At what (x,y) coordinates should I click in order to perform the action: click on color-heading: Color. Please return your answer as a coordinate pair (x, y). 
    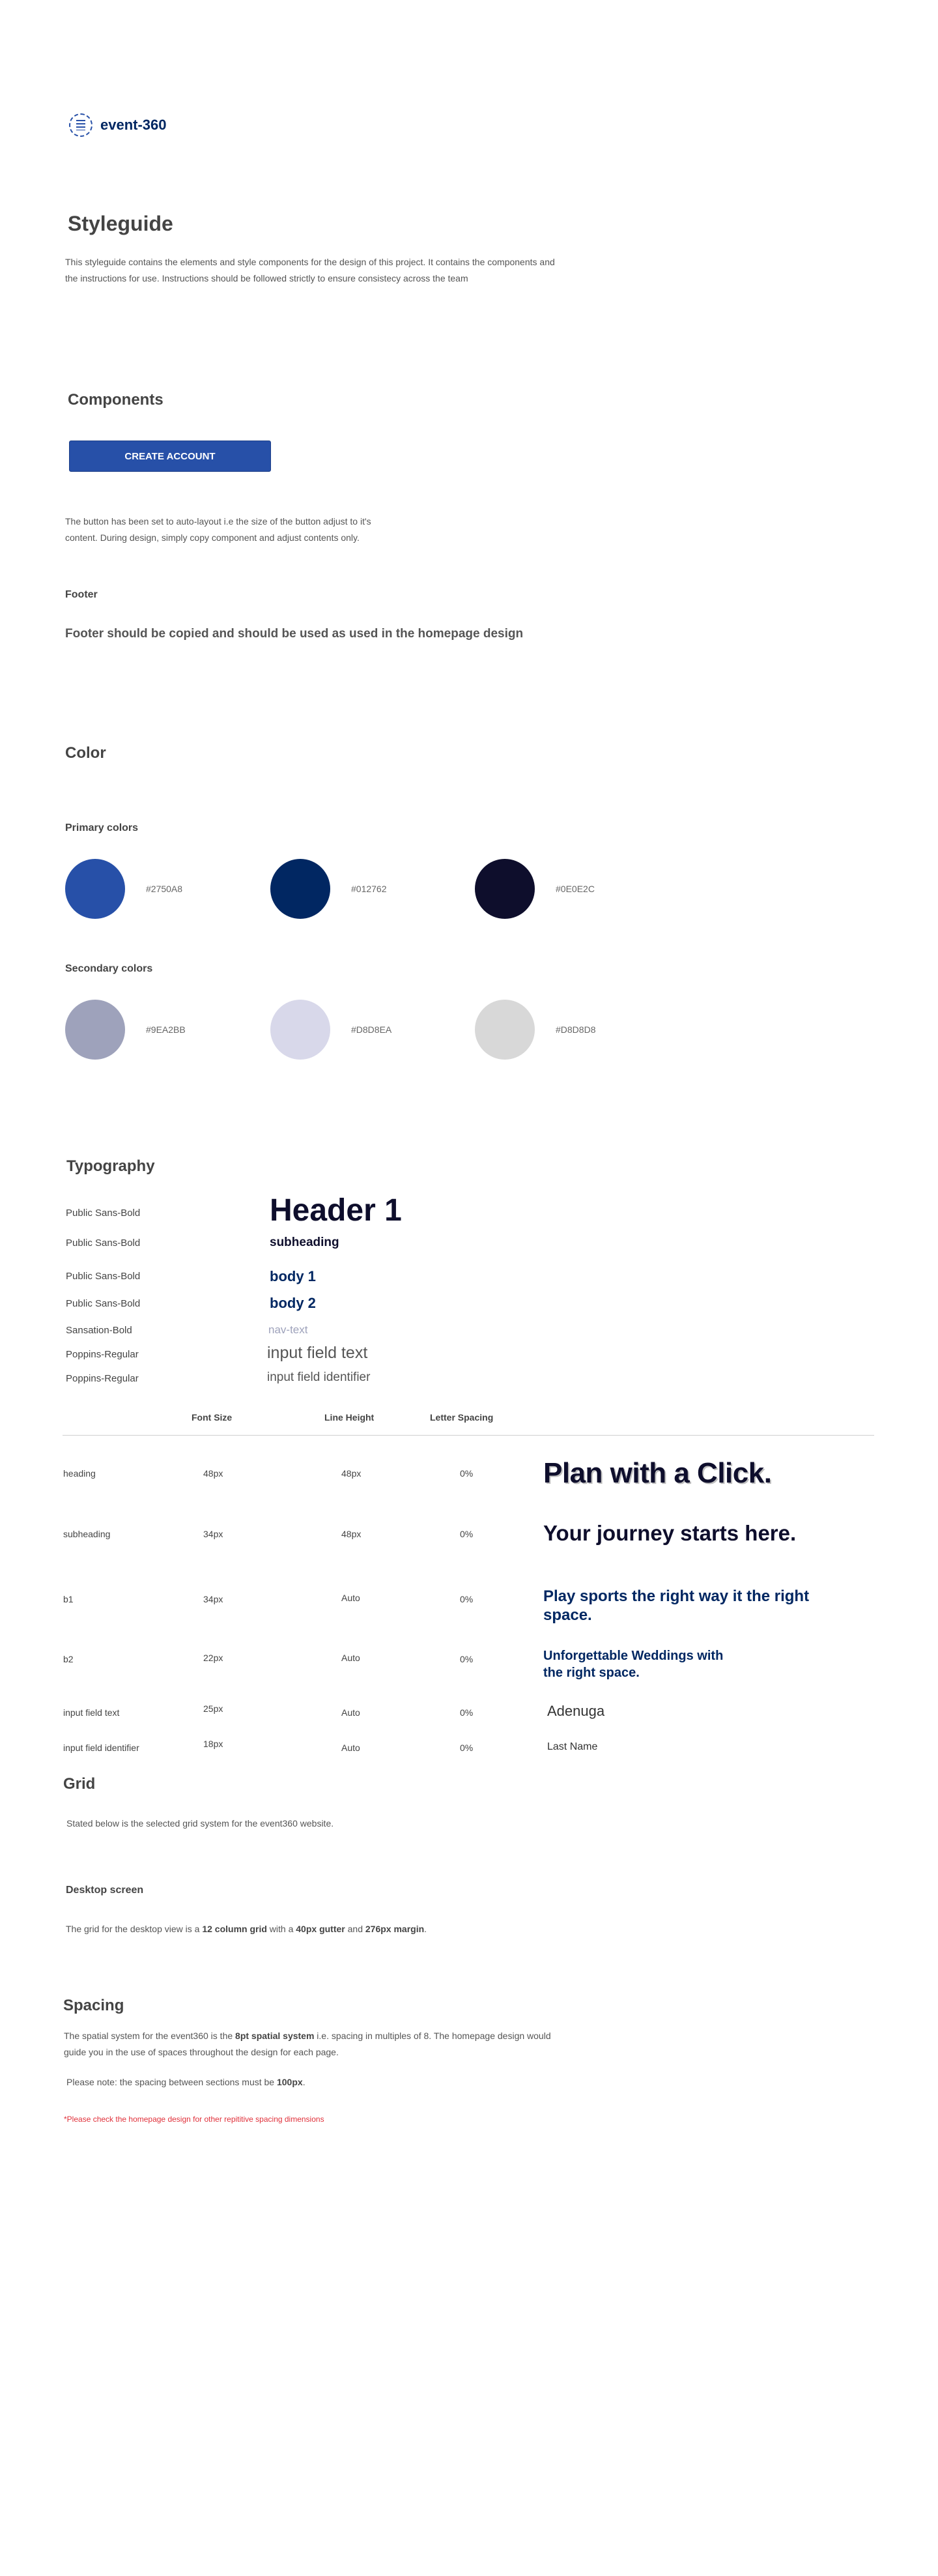
    Looking at the image, I should click on (86, 753).